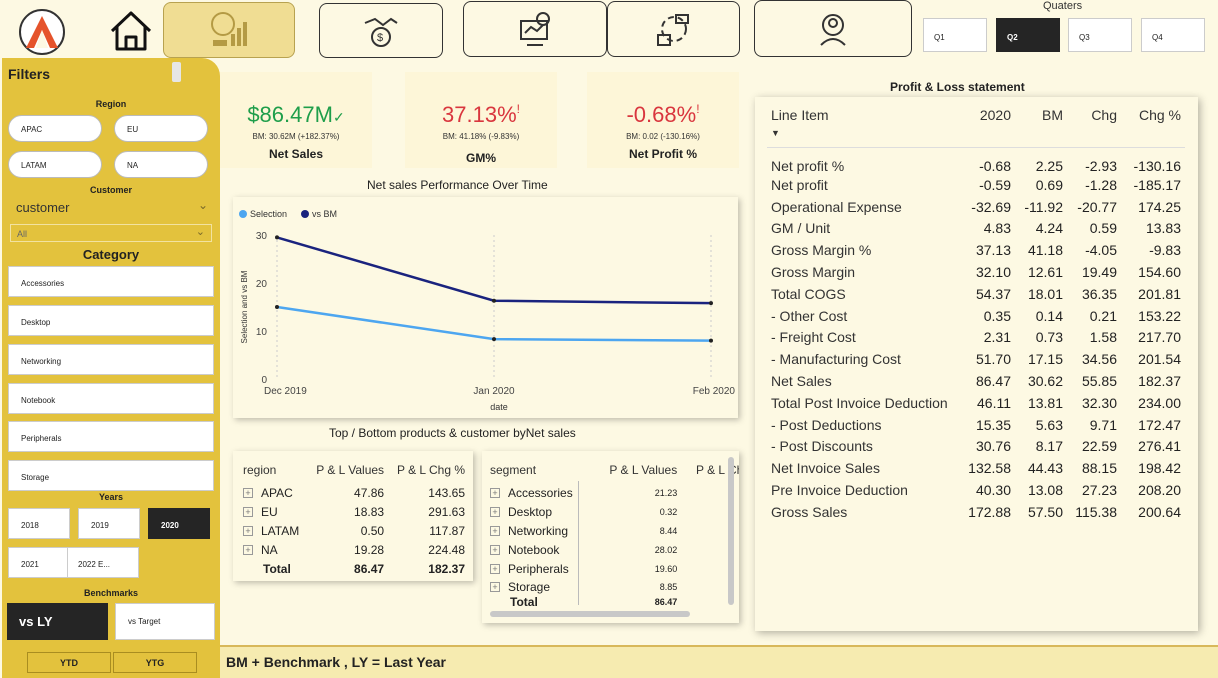  What do you see at coordinates (111, 593) in the screenshot?
I see `benchmarks-label: Benchmarks` at bounding box center [111, 593].